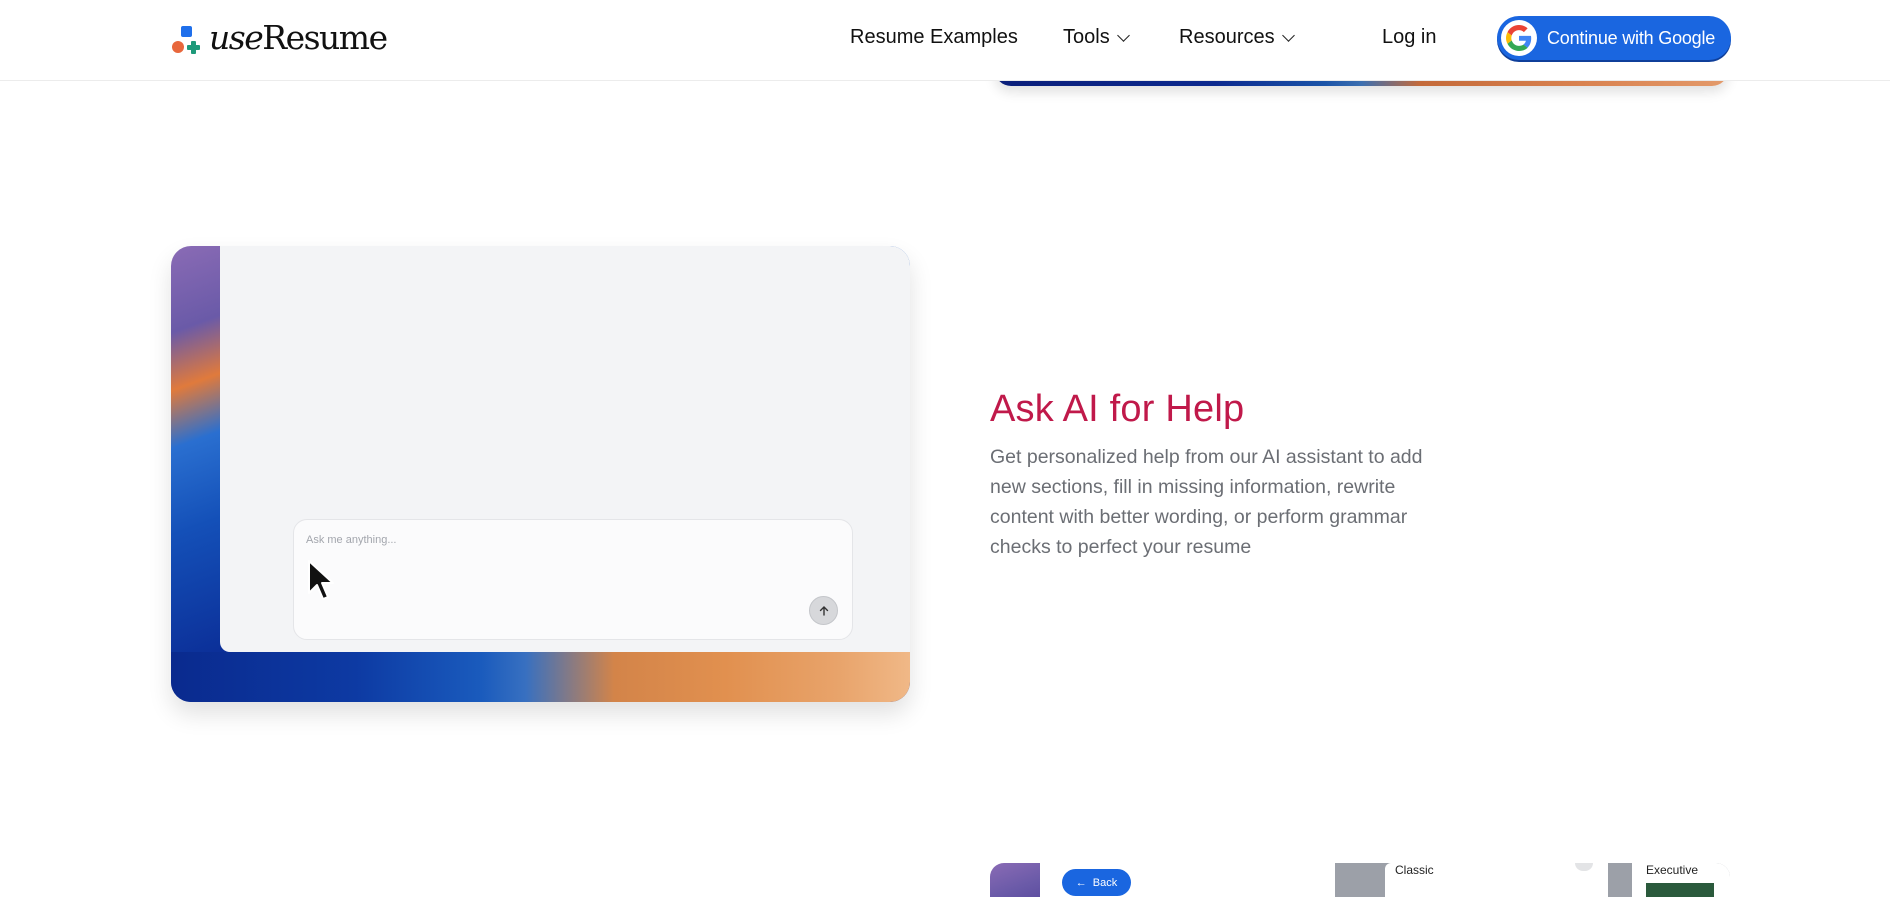 The image size is (1890, 897). What do you see at coordinates (186, 38) in the screenshot?
I see `logo-mark-icon` at bounding box center [186, 38].